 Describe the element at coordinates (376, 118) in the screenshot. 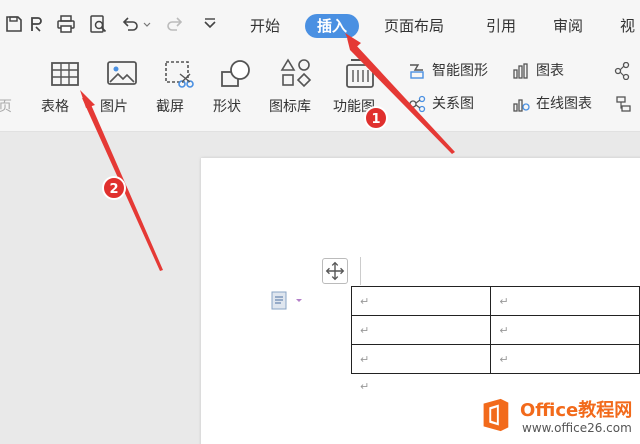

I see `callout-badge-1: 1` at that location.